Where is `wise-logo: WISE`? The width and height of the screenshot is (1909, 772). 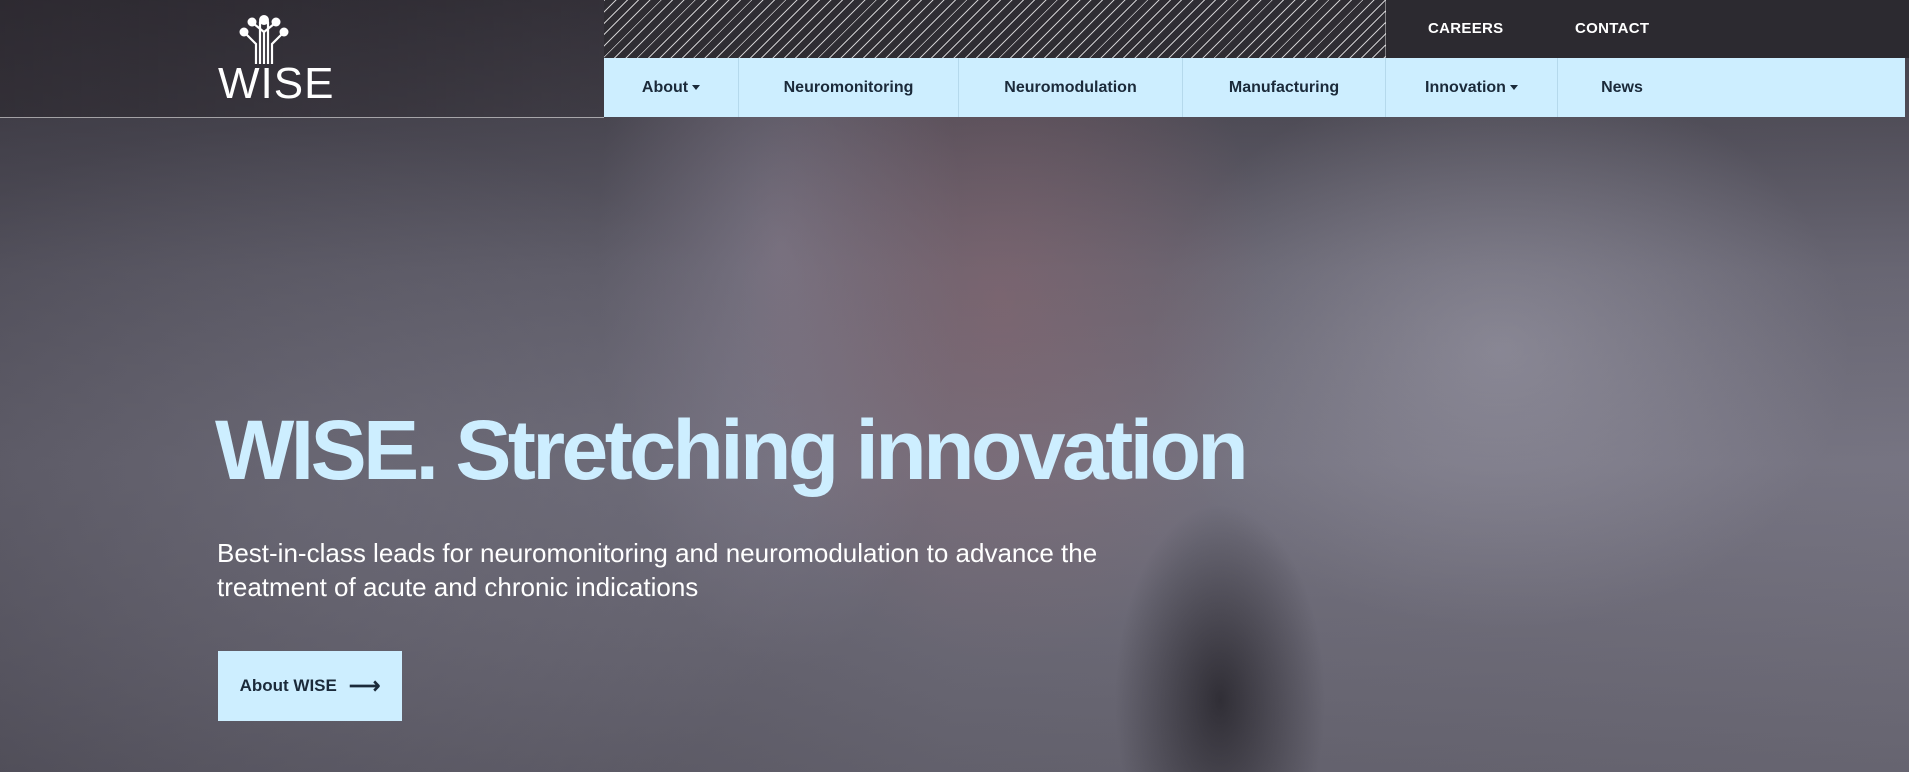 wise-logo: WISE is located at coordinates (275, 60).